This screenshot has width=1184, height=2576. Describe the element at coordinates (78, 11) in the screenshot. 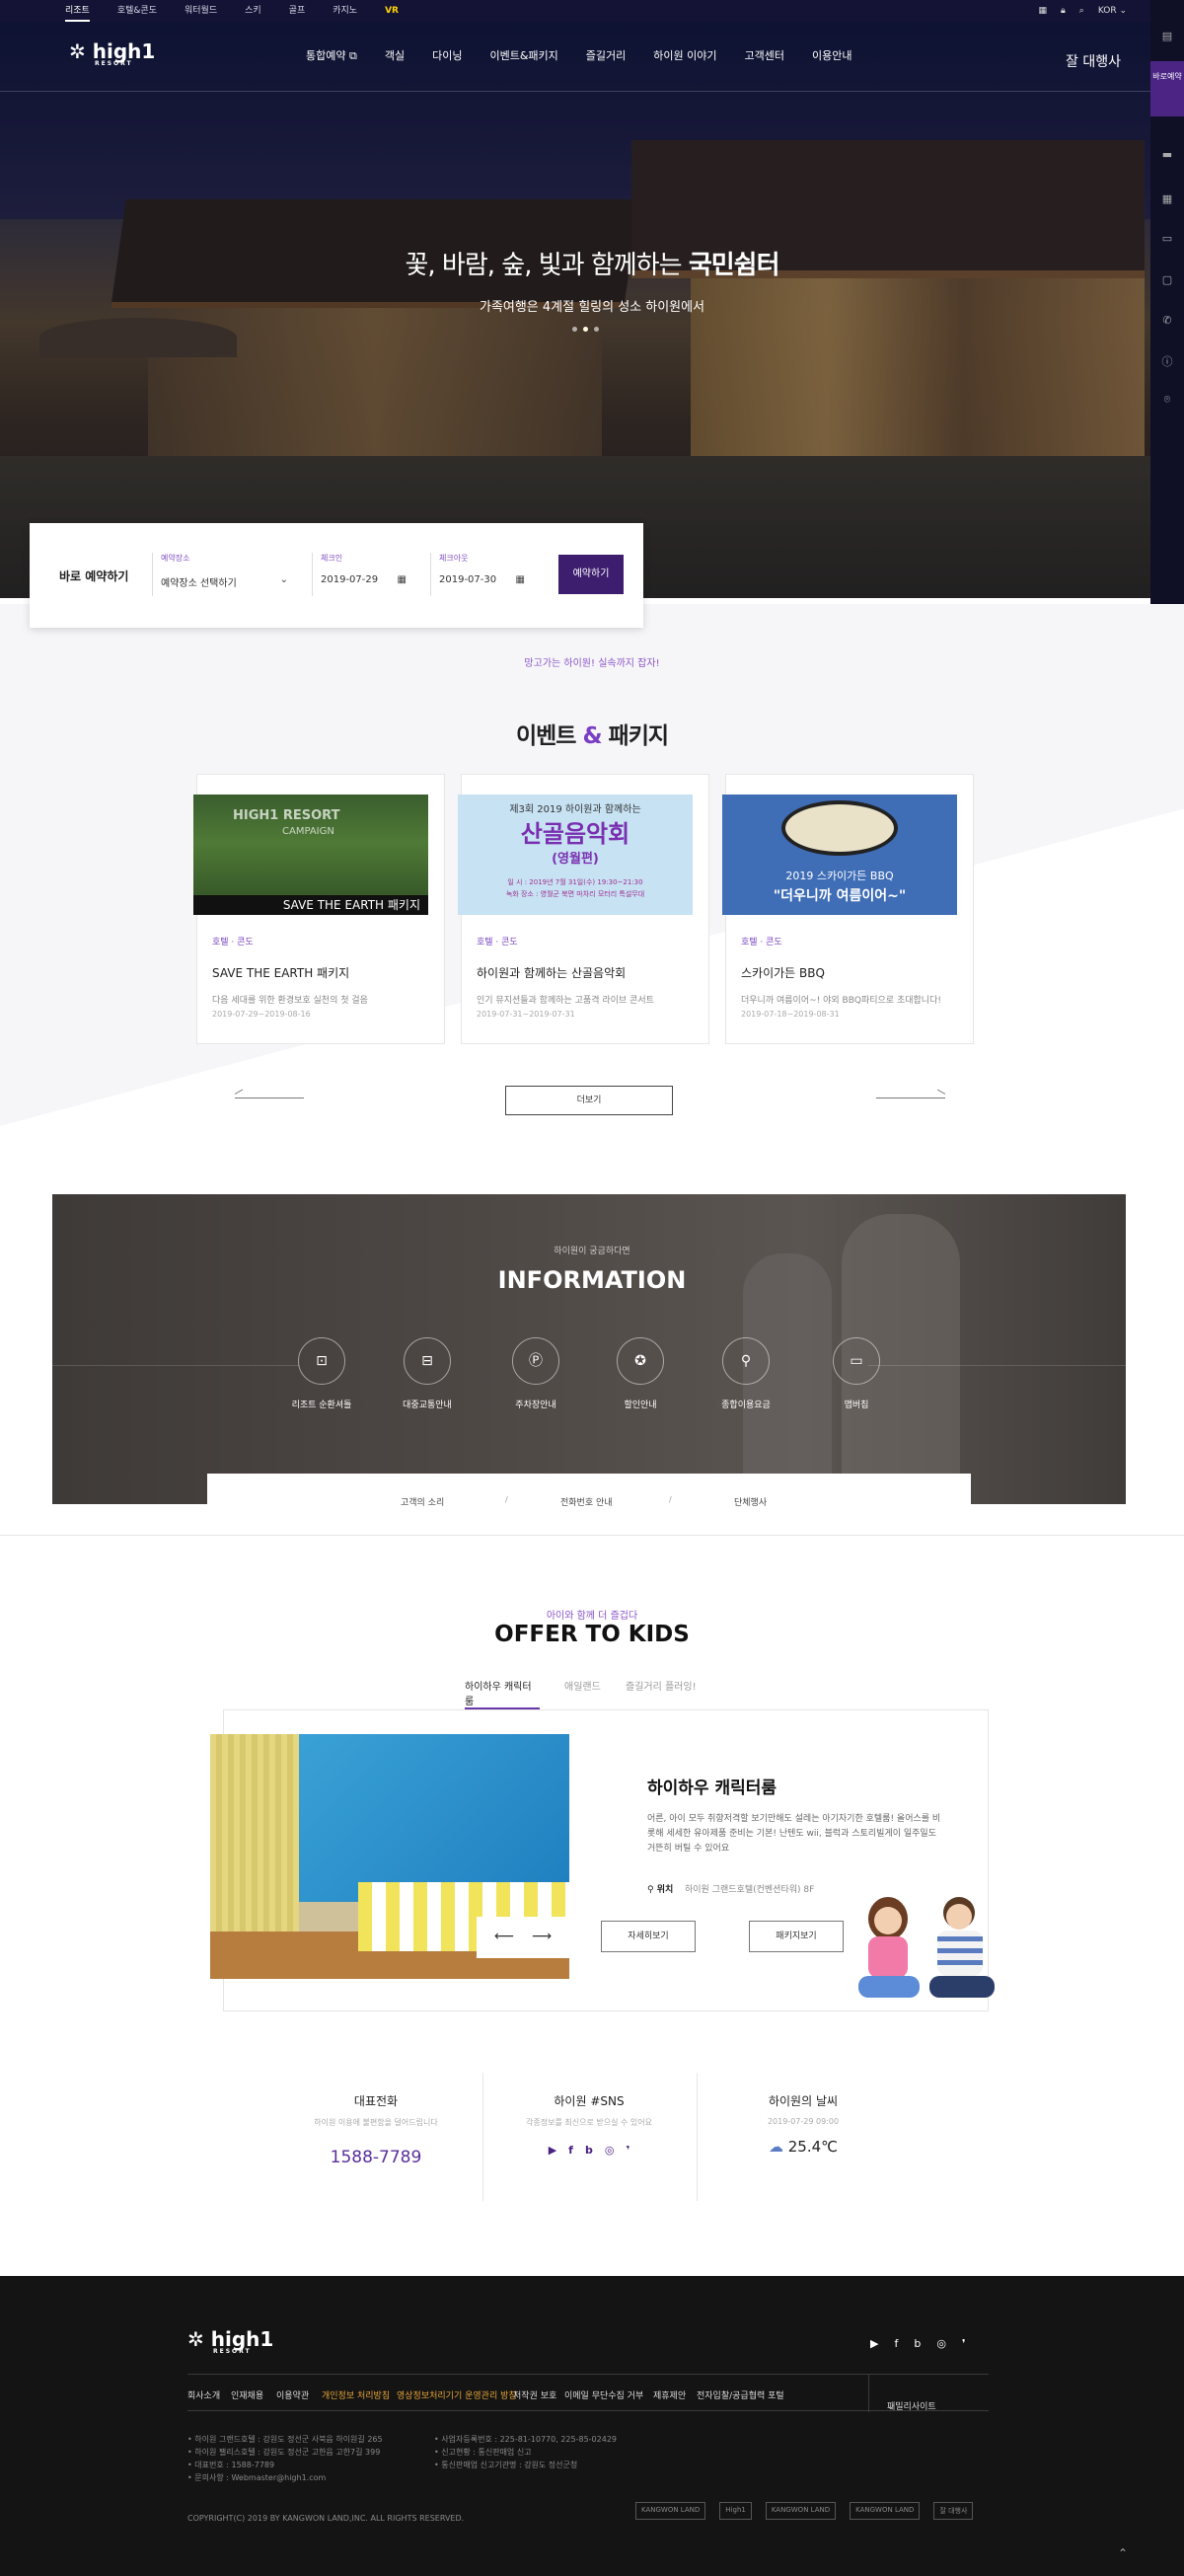

I see `site-link-resort: 리조트` at that location.